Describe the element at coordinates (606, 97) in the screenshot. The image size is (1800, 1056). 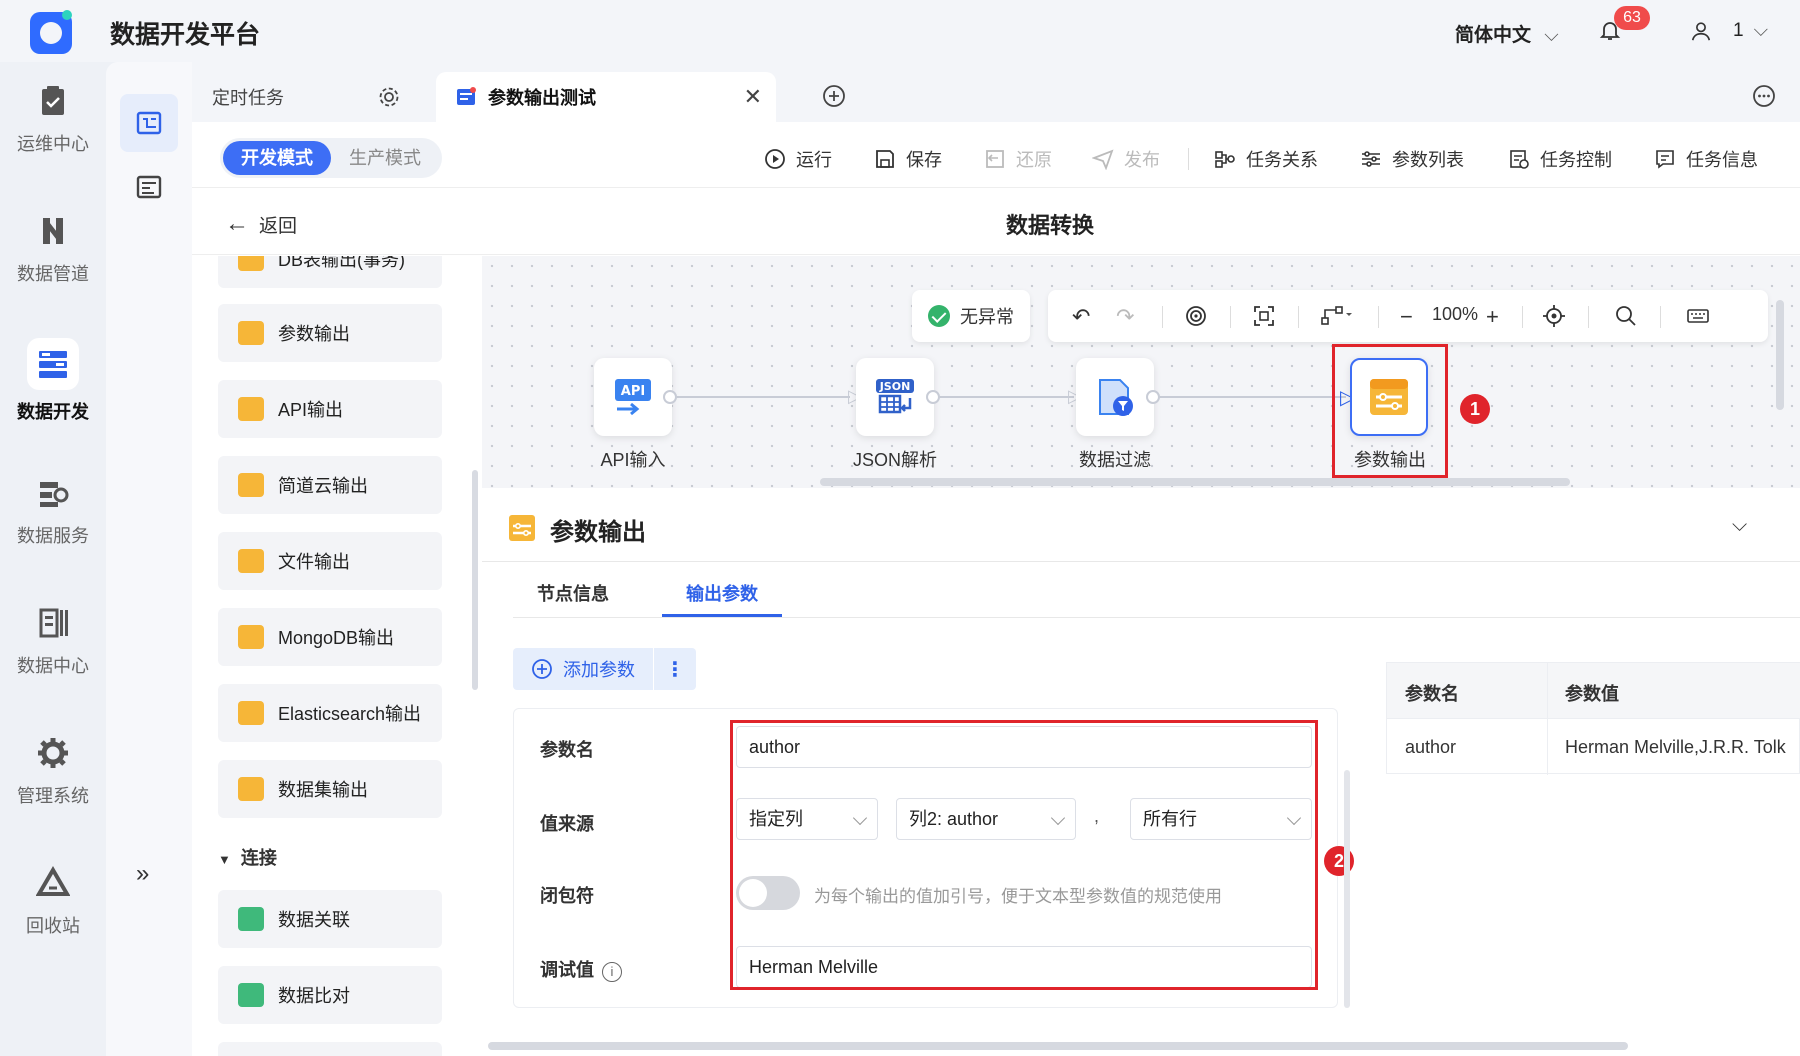
I see `tab-param-output-test: 参数输出测试 ✕` at that location.